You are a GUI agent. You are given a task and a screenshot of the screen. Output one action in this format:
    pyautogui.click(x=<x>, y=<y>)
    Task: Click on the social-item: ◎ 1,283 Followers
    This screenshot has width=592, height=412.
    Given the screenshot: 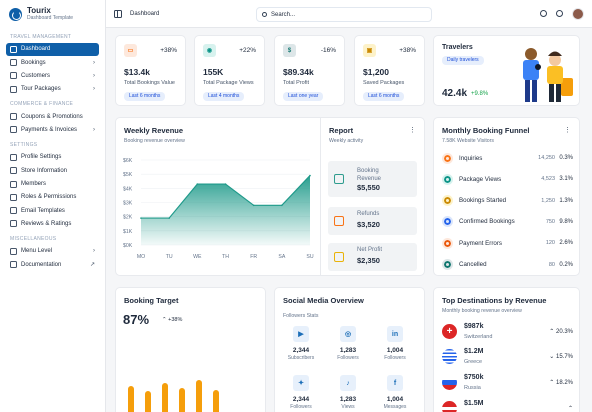 What is the action you would take?
    pyautogui.click(x=348, y=343)
    